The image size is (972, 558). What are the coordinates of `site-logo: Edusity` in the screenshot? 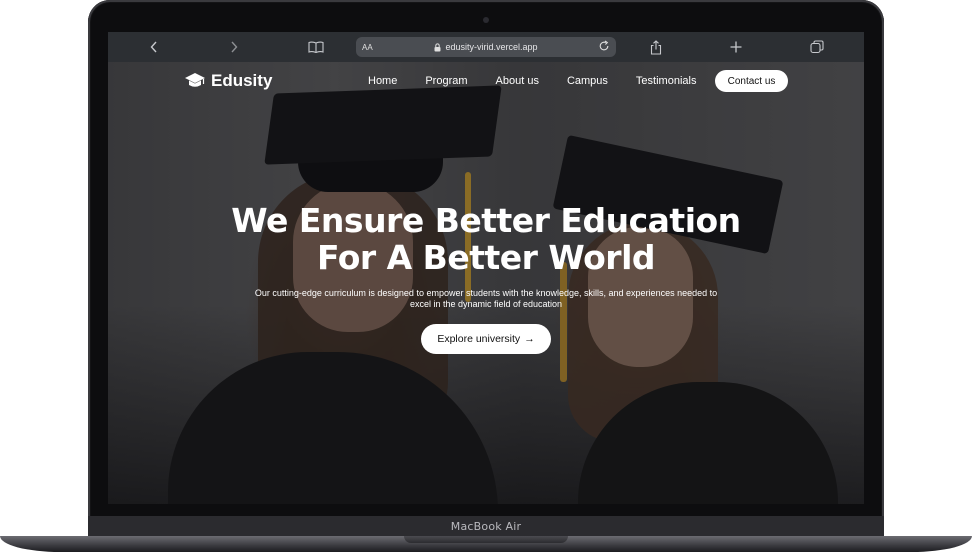 It's located at (228, 81).